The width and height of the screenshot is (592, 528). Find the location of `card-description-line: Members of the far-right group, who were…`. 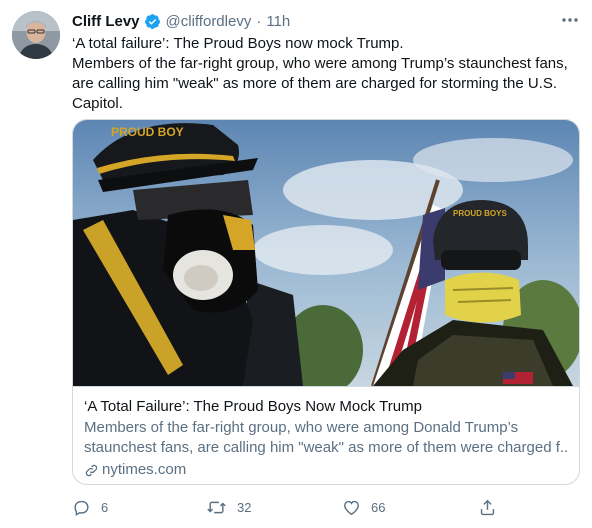

card-description-line: Members of the far-right group, who were… is located at coordinates (301, 427).